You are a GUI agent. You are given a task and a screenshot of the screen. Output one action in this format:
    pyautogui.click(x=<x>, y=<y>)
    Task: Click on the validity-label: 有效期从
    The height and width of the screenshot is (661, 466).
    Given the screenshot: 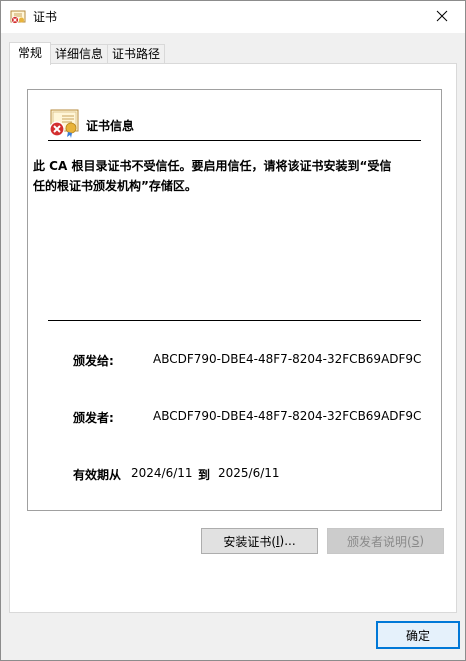 What is the action you would take?
    pyautogui.click(x=97, y=475)
    